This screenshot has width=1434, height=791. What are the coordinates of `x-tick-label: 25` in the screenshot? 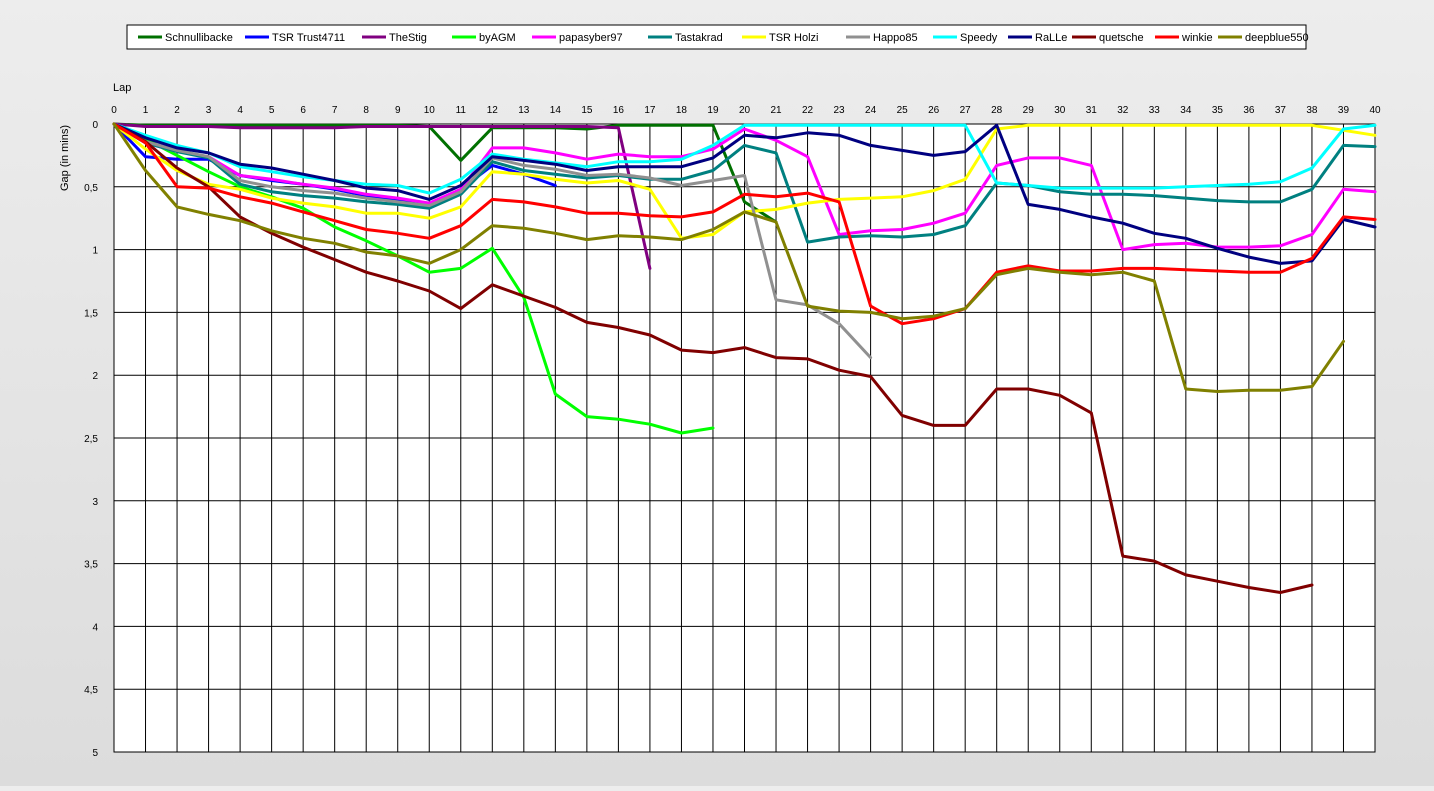 It's located at (903, 110).